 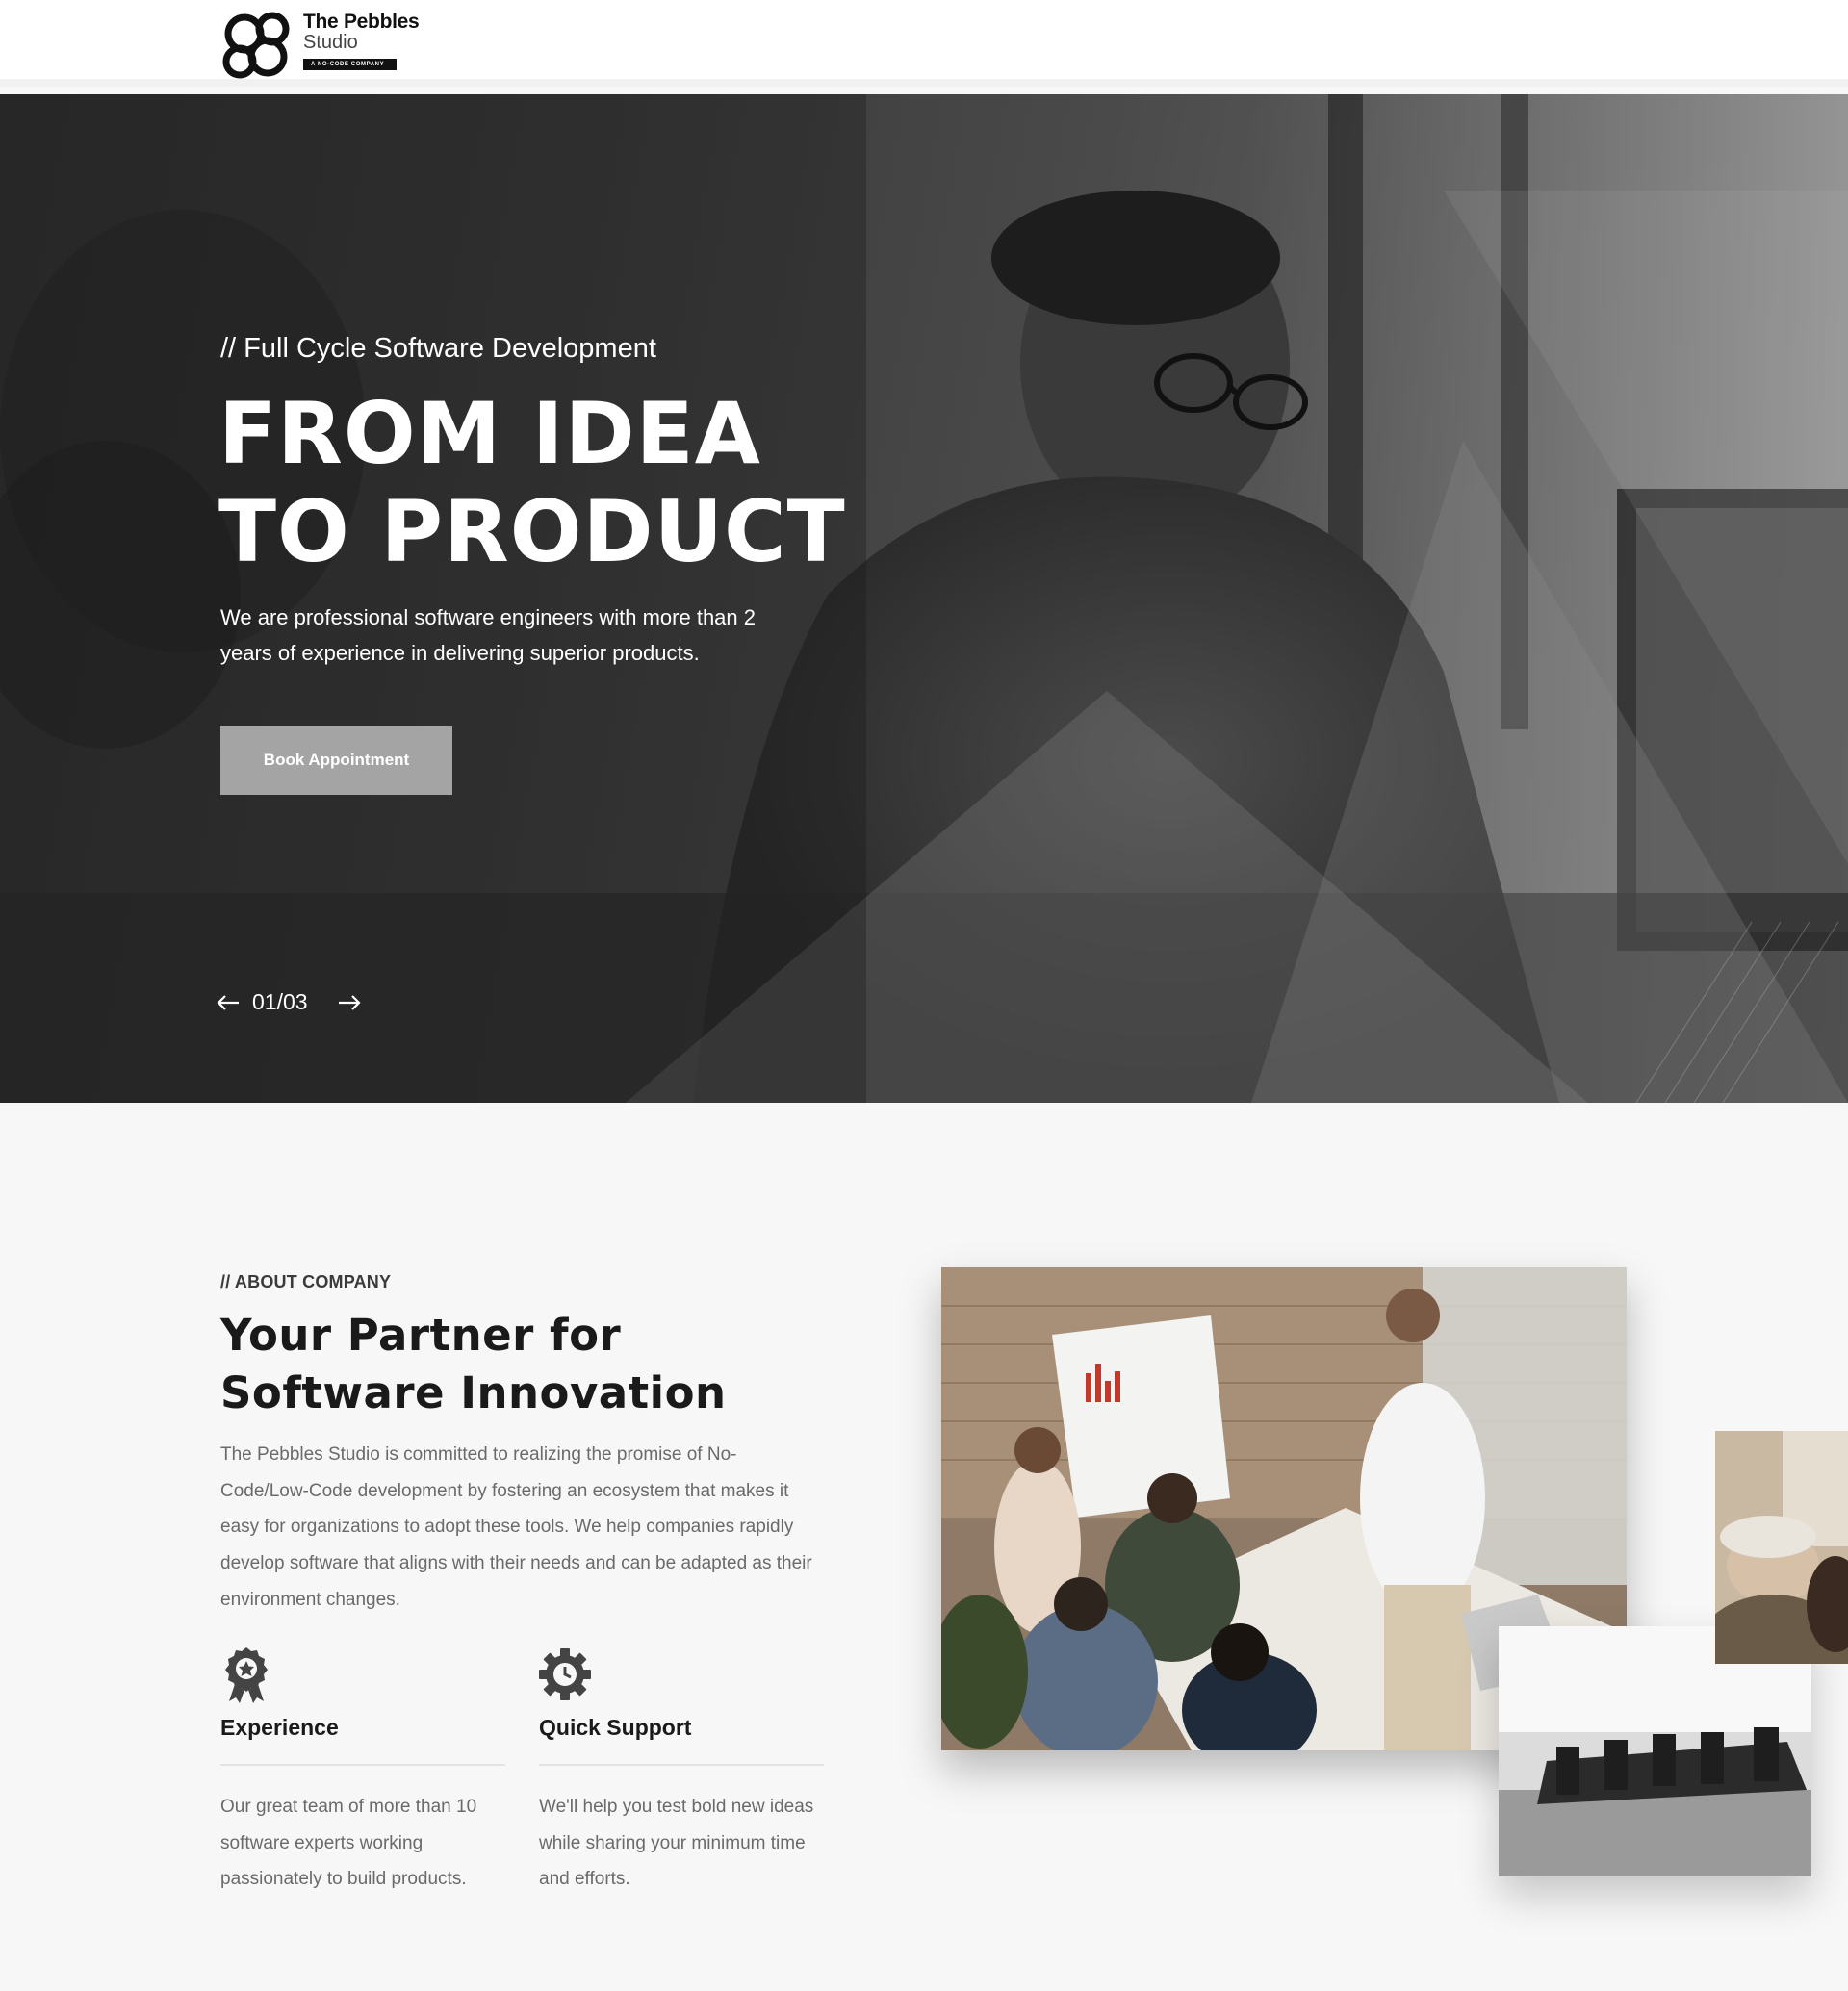 I want to click on hero-slider-controls: 01/03, so click(x=289, y=1002).